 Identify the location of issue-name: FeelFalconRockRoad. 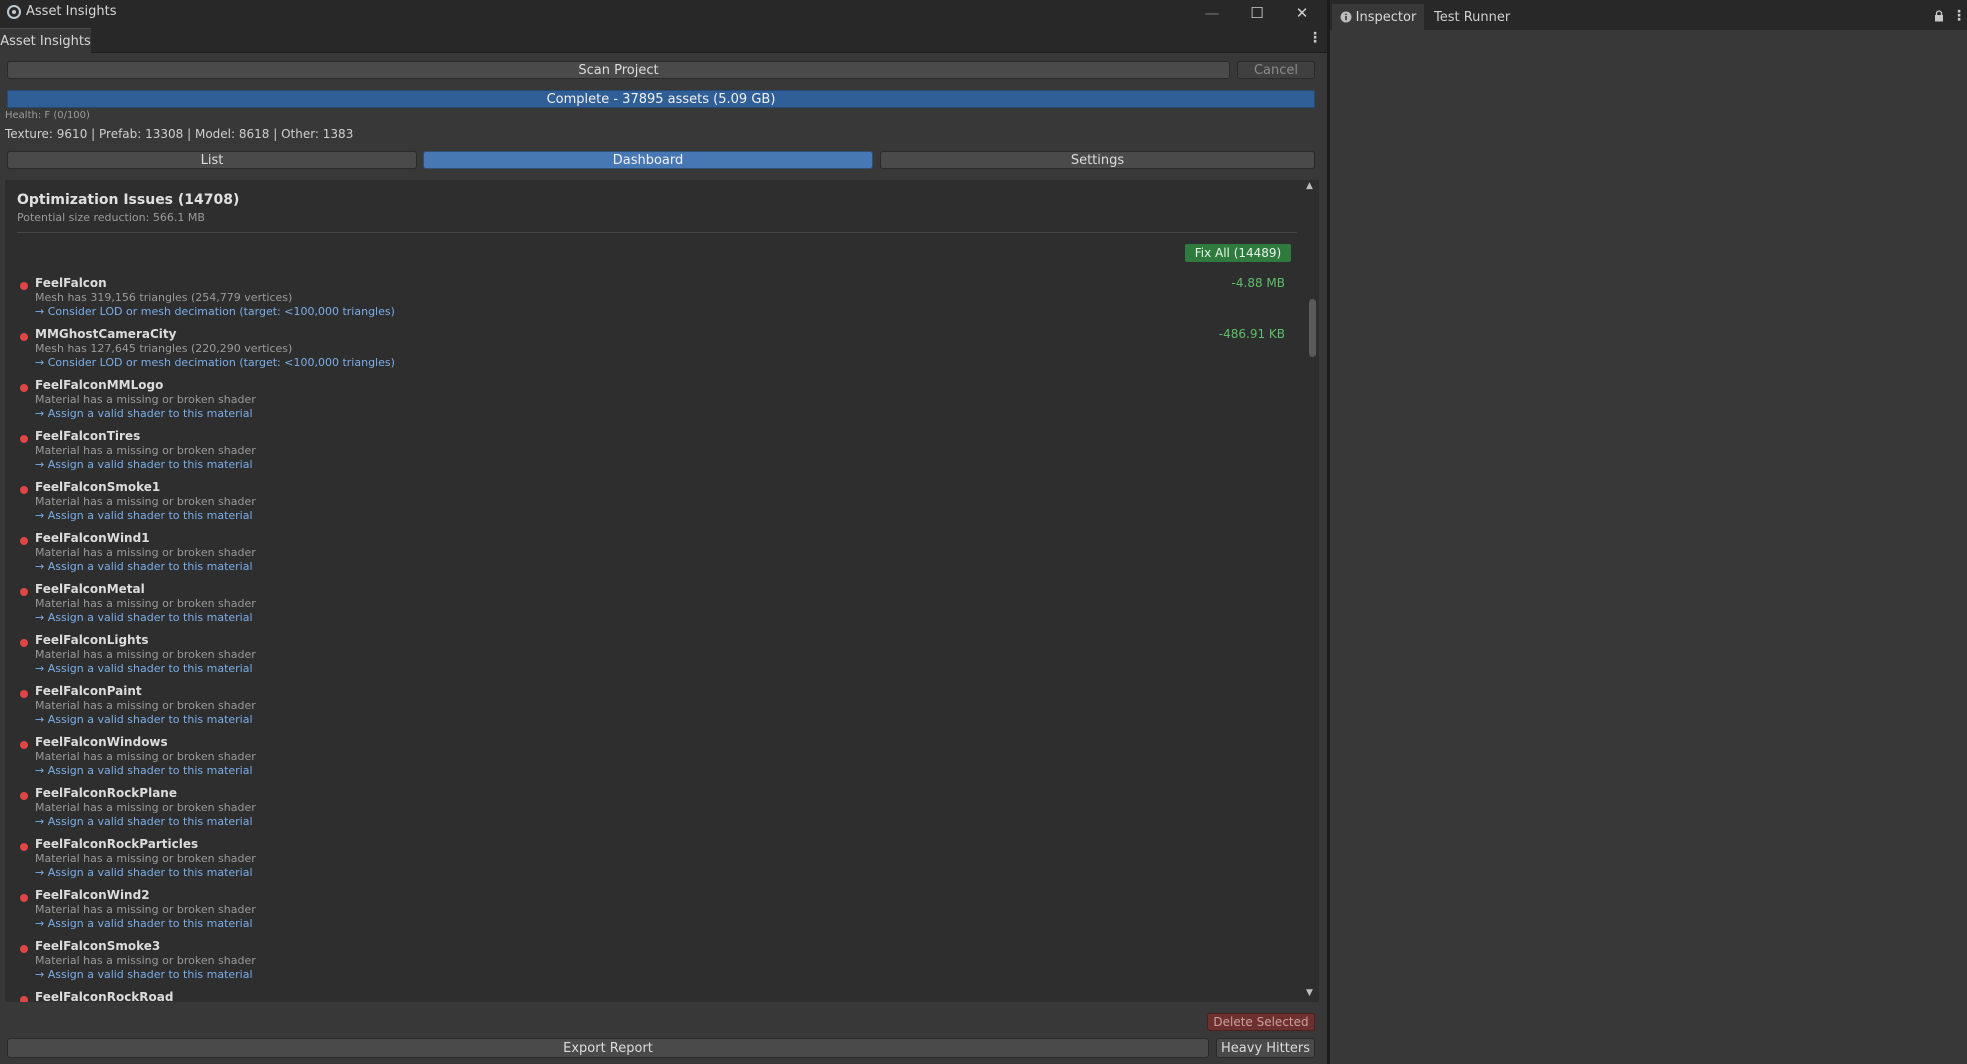
(104, 996).